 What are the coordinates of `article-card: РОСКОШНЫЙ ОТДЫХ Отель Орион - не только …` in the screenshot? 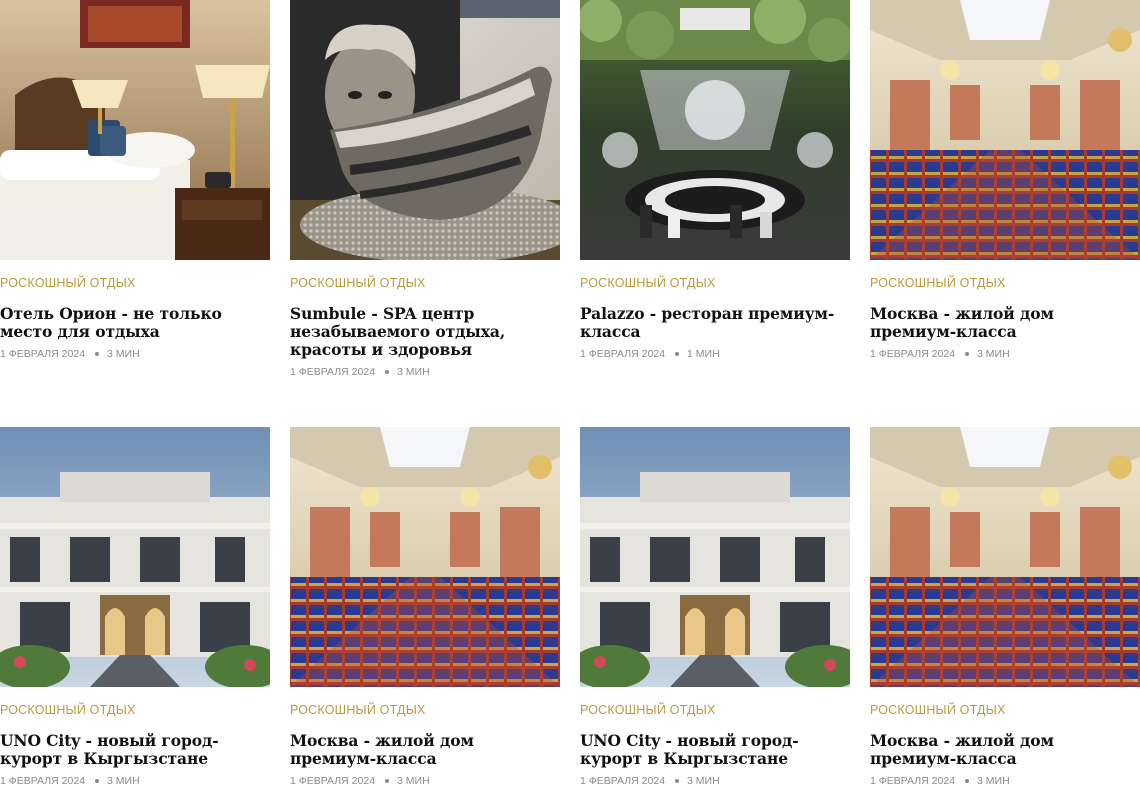 It's located at (135, 213).